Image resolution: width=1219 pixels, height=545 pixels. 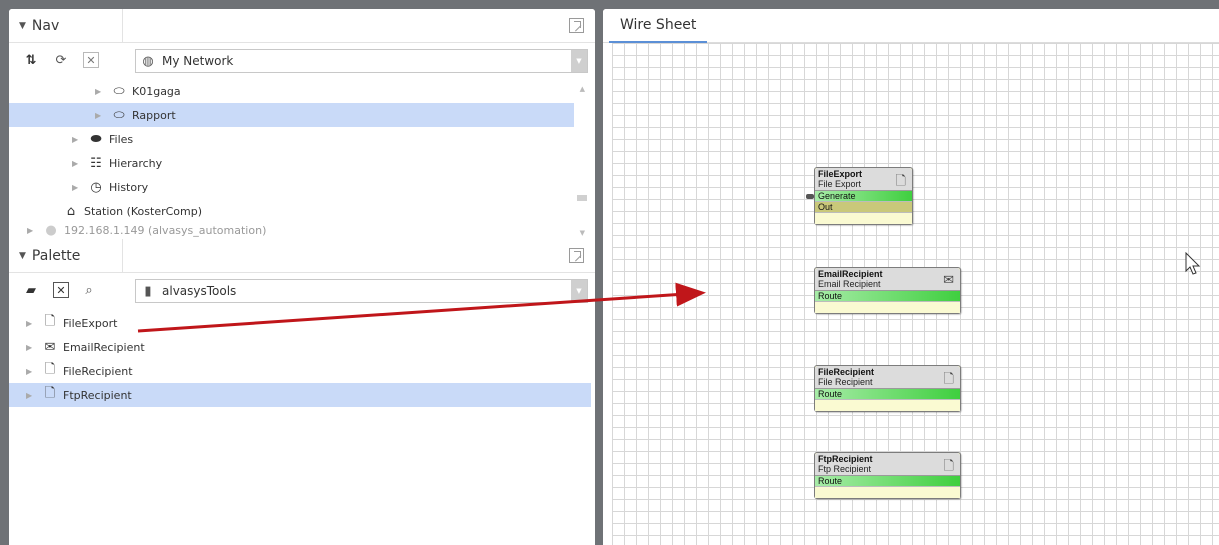 I want to click on tree-item-history: ▶ ◷ History, so click(x=110, y=187).